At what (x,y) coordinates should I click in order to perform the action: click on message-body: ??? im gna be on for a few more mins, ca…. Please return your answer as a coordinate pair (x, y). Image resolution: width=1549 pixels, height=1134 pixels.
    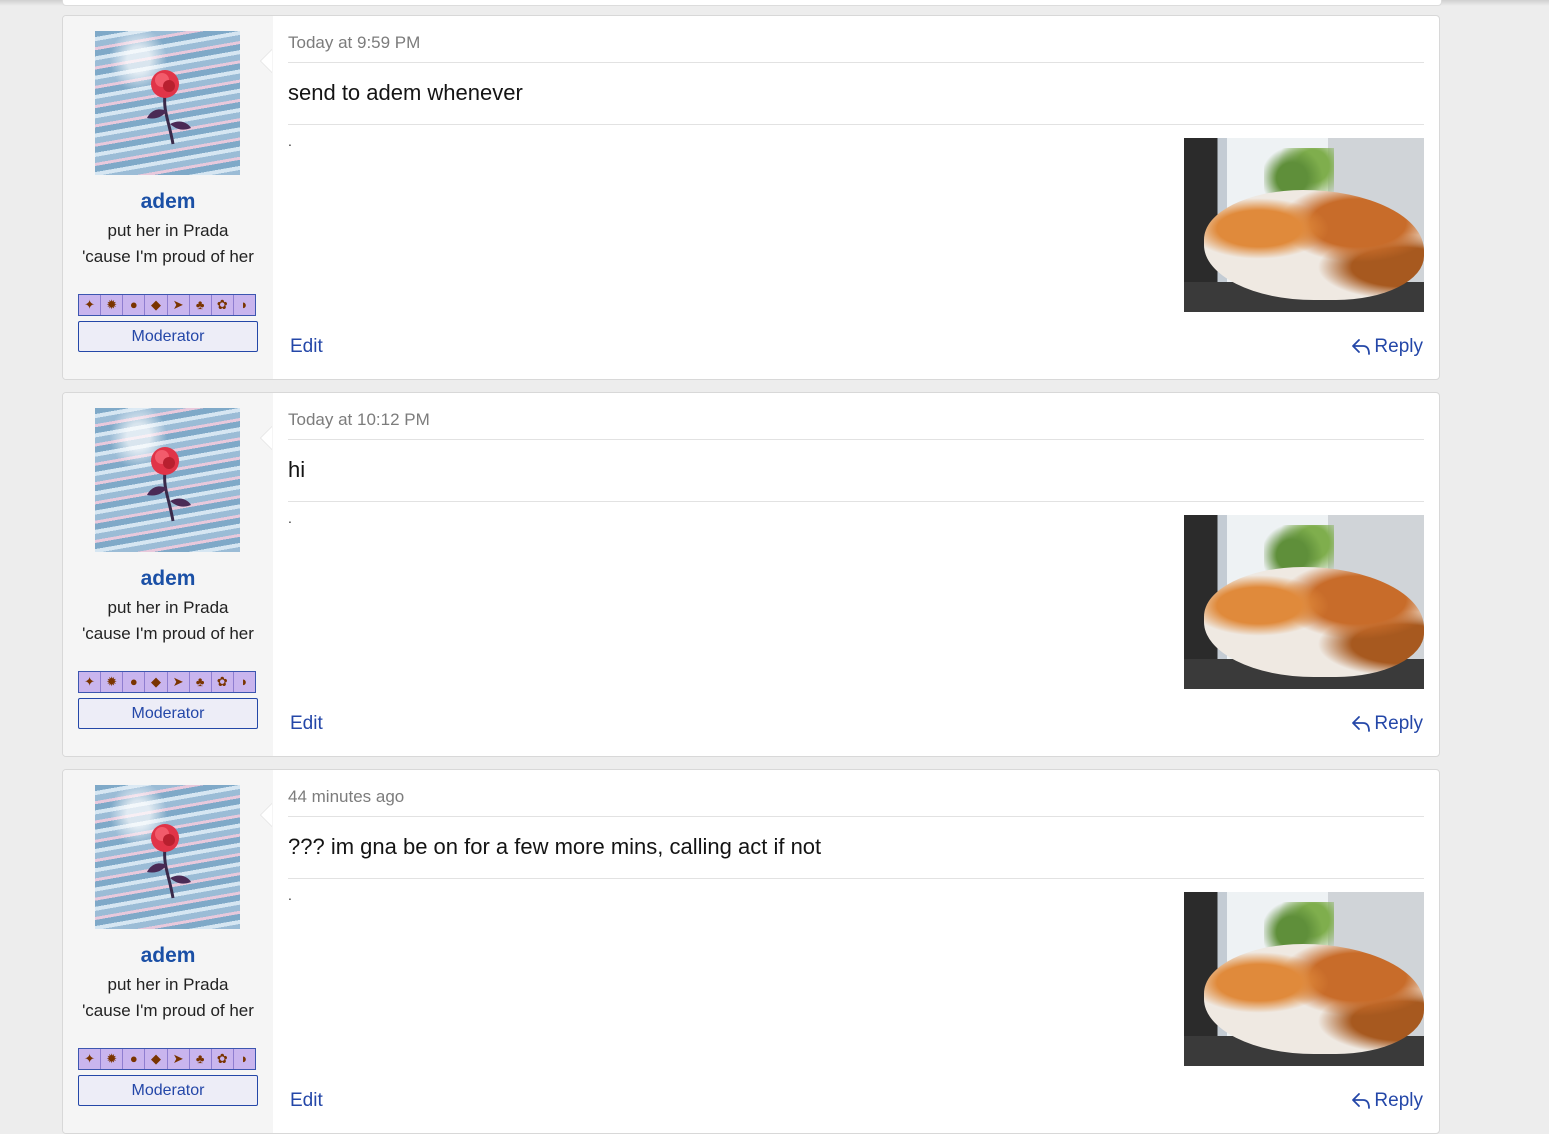
    Looking at the image, I should click on (555, 846).